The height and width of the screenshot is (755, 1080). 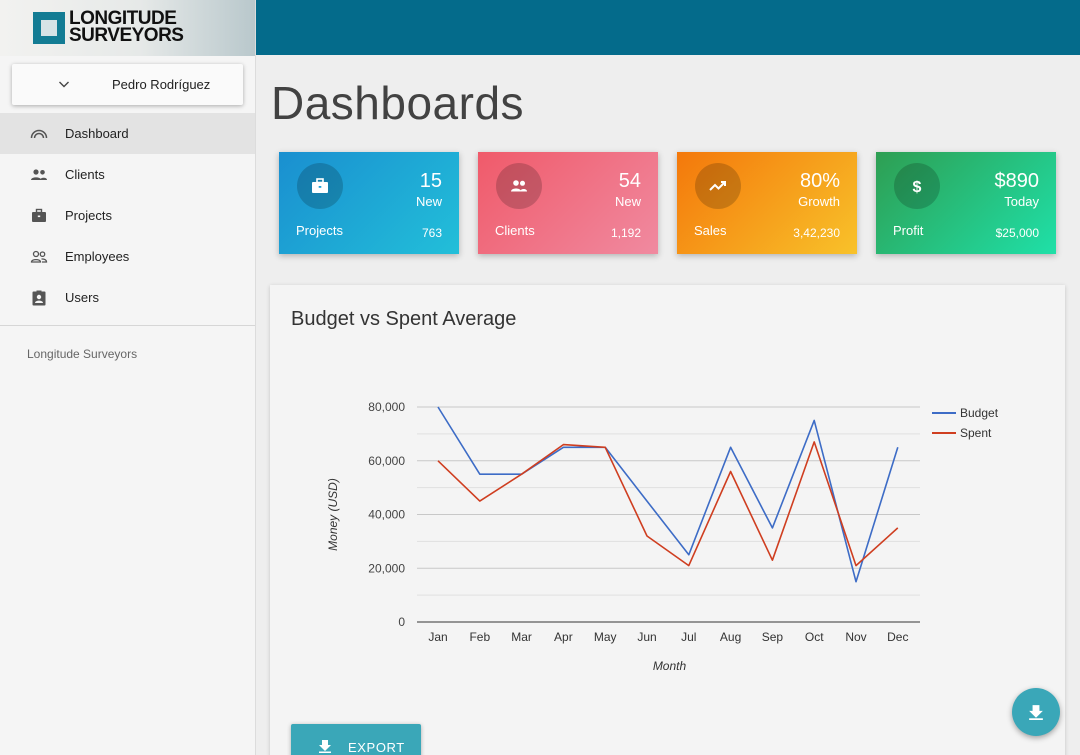 I want to click on legend-label: Spent, so click(x=976, y=433).